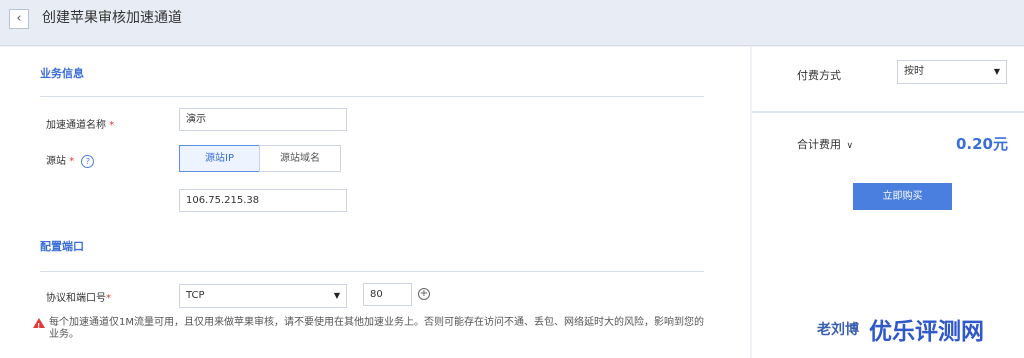 Image resolution: width=1024 pixels, height=358 pixels. What do you see at coordinates (888, 112) in the screenshot?
I see `panel-divider` at bounding box center [888, 112].